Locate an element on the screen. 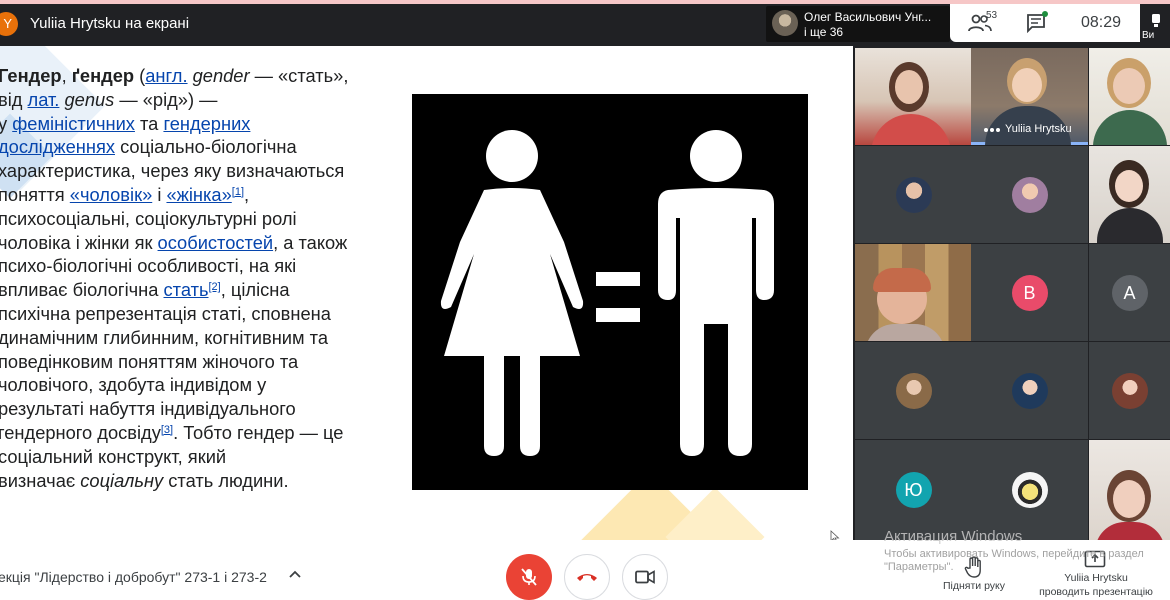 This screenshot has height=600, width=1170. hang-up-button is located at coordinates (587, 577).